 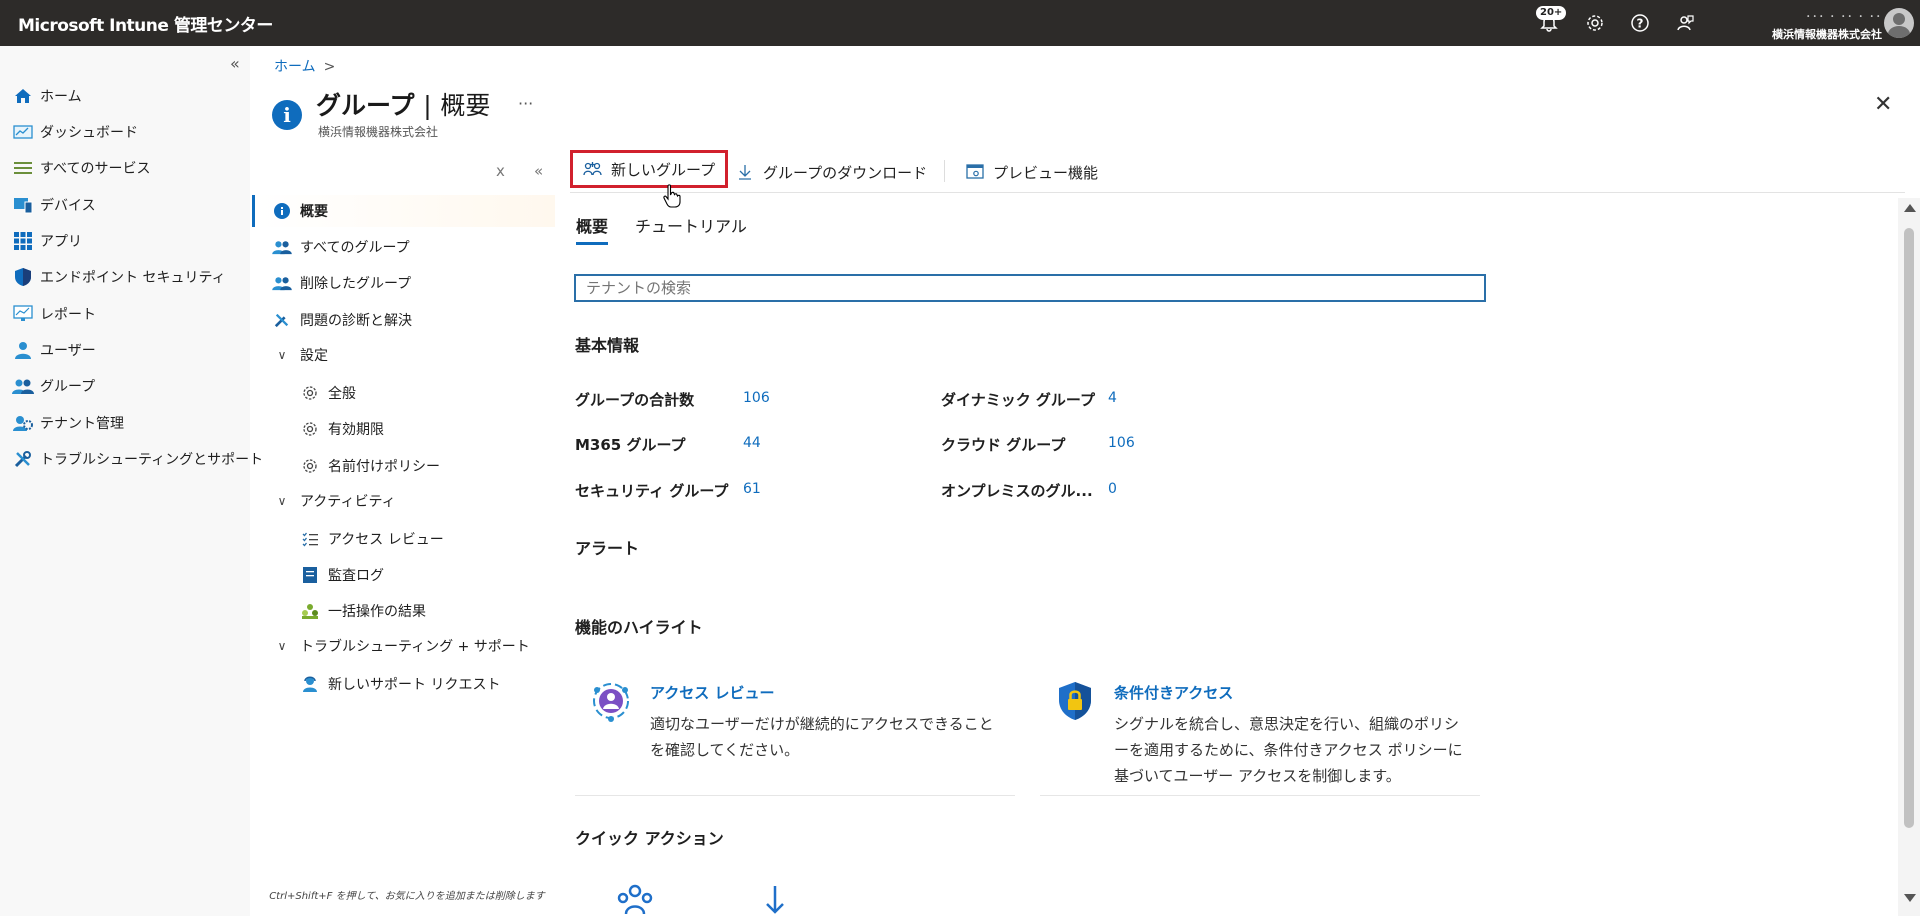 What do you see at coordinates (1843, 16) in the screenshot?
I see `account-email: ･･･ ･ ･･ ･ ･･` at bounding box center [1843, 16].